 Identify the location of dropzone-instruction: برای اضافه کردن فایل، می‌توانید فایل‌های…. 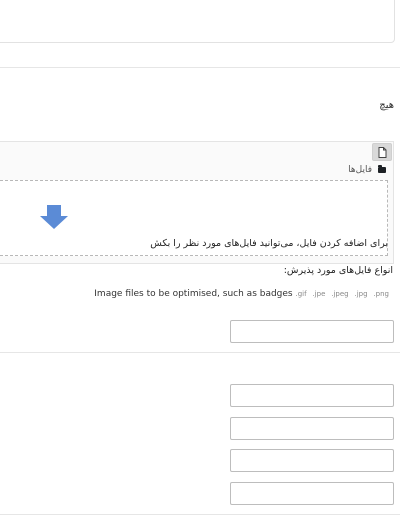
(269, 243).